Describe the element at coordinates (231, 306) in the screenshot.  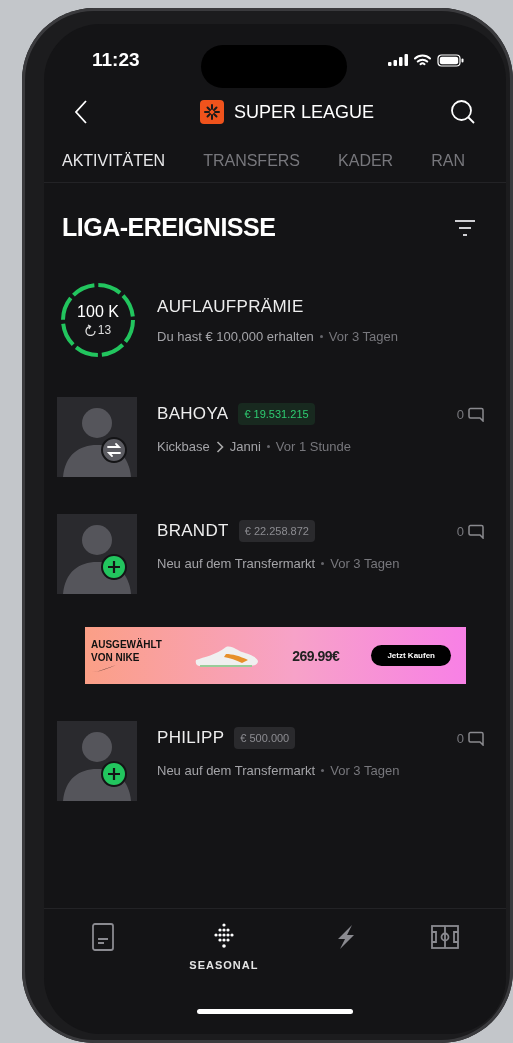
I see `event-title: AUFLAUFPRÄMIE` at that location.